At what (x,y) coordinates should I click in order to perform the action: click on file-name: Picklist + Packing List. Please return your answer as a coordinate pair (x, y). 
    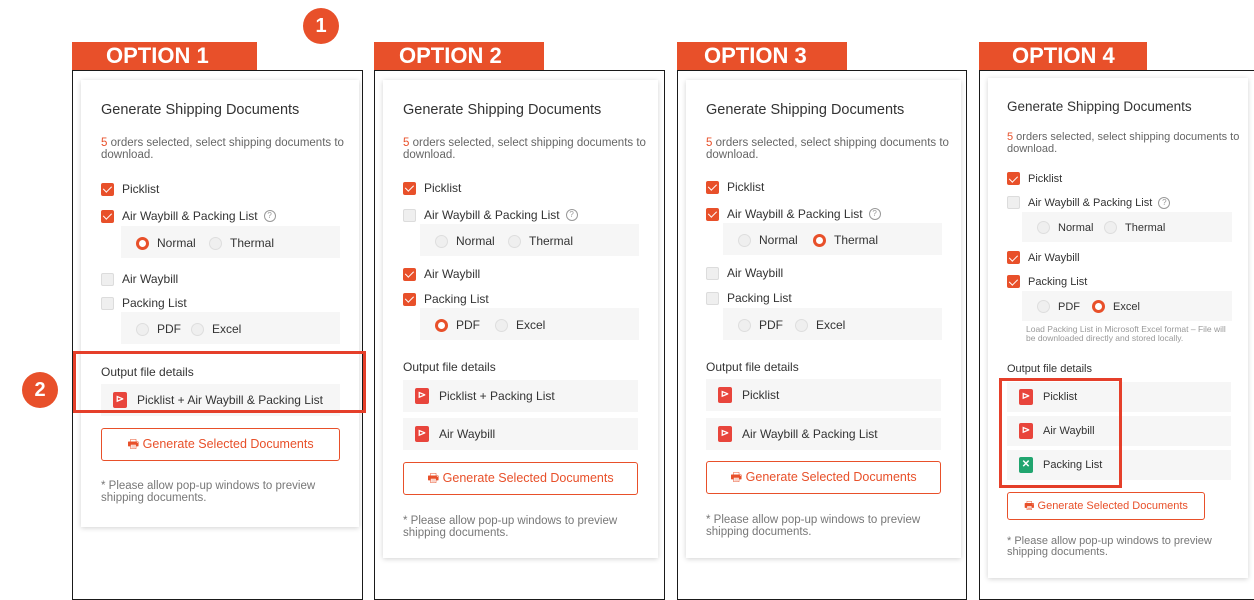
    Looking at the image, I should click on (497, 396).